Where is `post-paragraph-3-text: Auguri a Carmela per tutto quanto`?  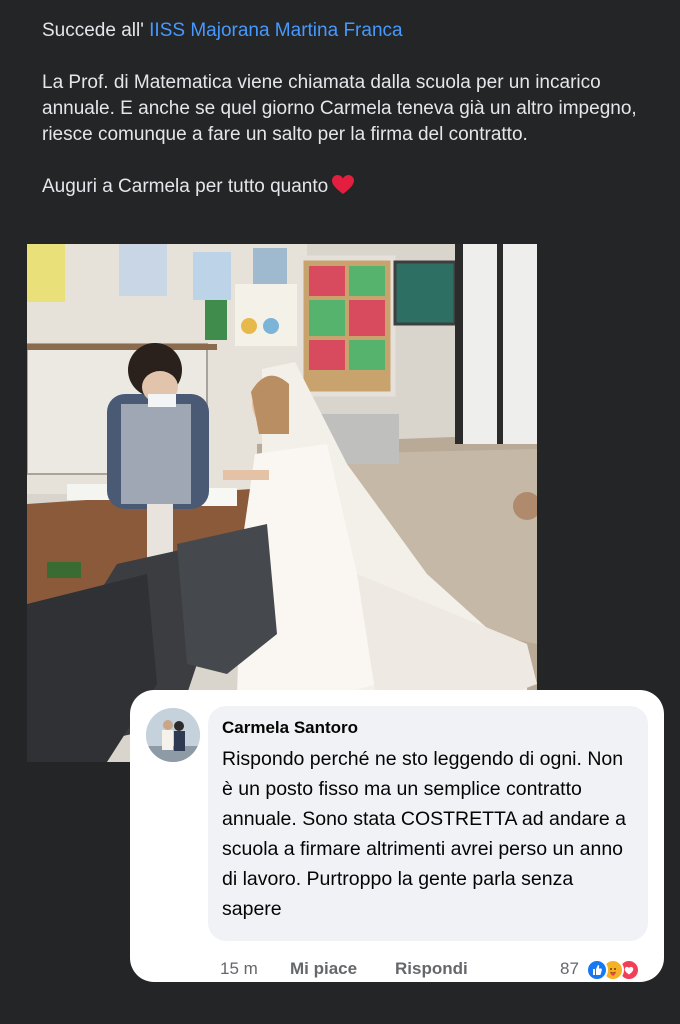 post-paragraph-3-text: Auguri a Carmela per tutto quanto is located at coordinates (185, 186).